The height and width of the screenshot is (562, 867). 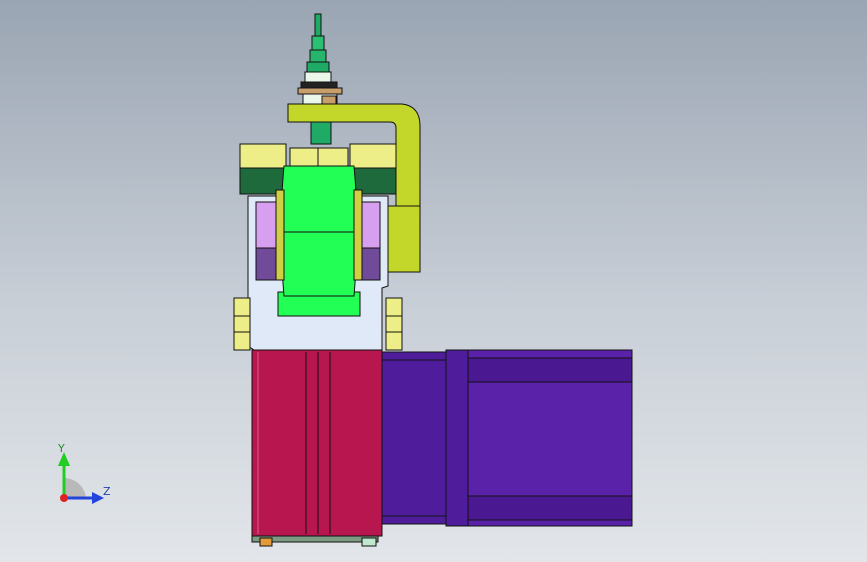 What do you see at coordinates (317, 448) in the screenshot?
I see `motor-housing-red` at bounding box center [317, 448].